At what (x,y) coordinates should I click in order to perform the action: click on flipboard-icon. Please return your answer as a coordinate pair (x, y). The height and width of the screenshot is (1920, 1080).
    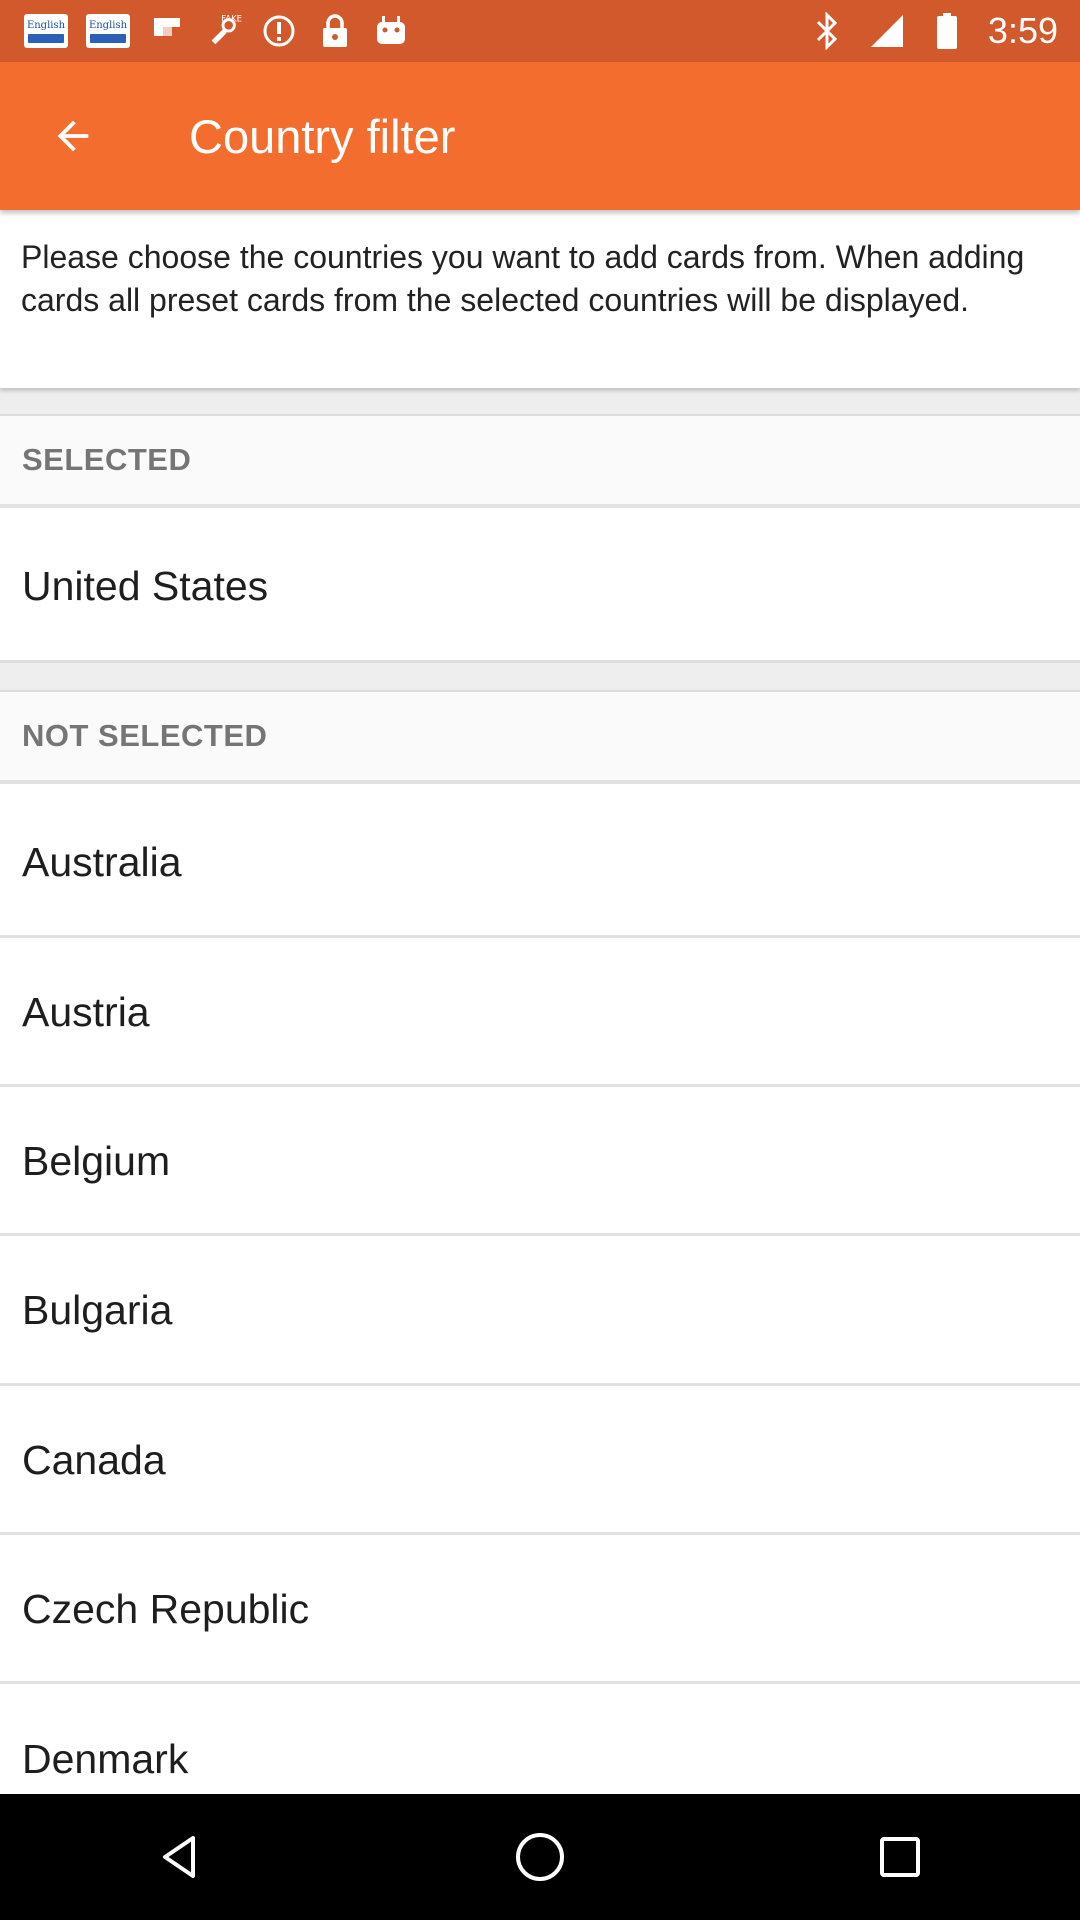
    Looking at the image, I should click on (167, 31).